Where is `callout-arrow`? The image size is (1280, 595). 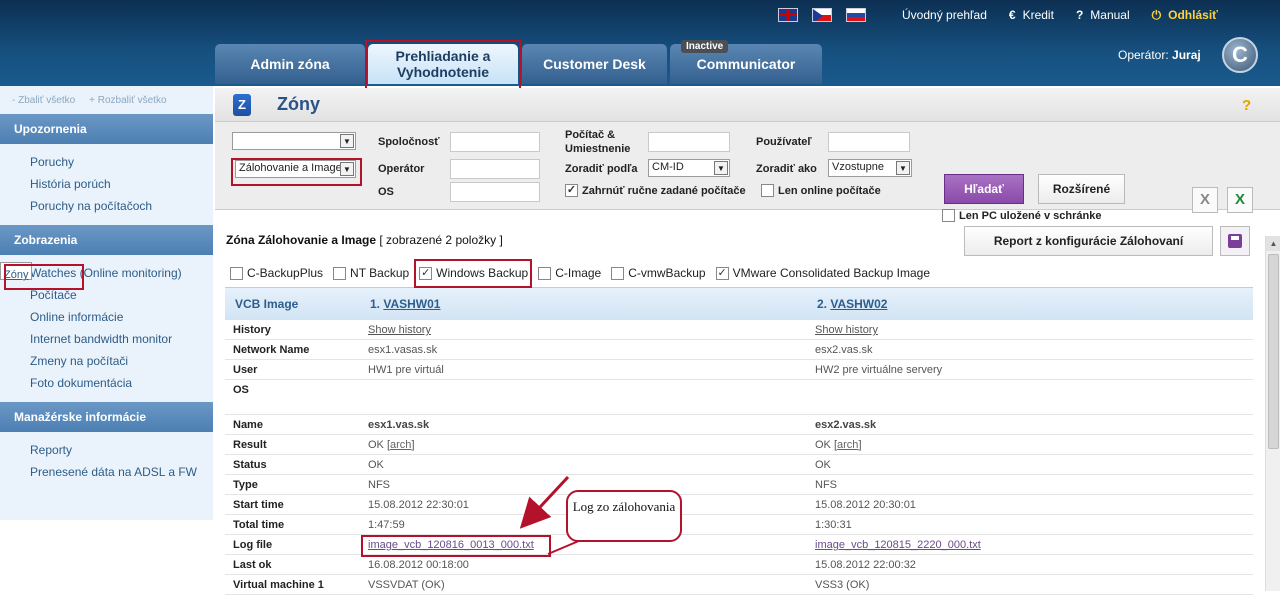
callout-arrow is located at coordinates (544, 502).